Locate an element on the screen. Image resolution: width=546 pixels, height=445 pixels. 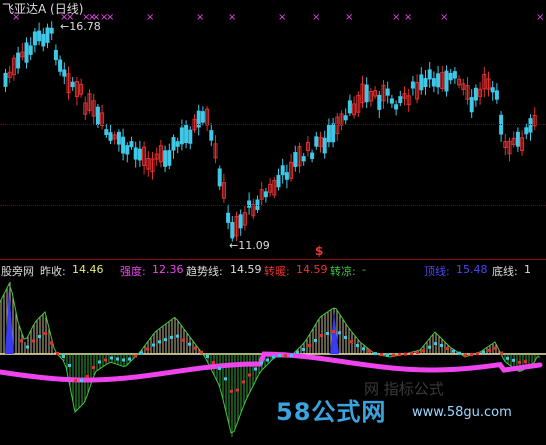
watermark-url: www.58gu.com is located at coordinates (462, 412).